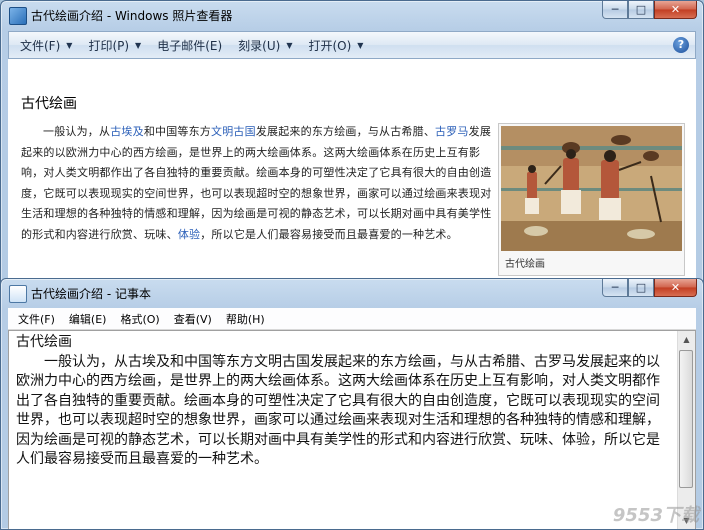 This screenshot has width=704, height=530. Describe the element at coordinates (233, 131) in the screenshot. I see `link-ancient-civilizations: 文明古国` at that location.